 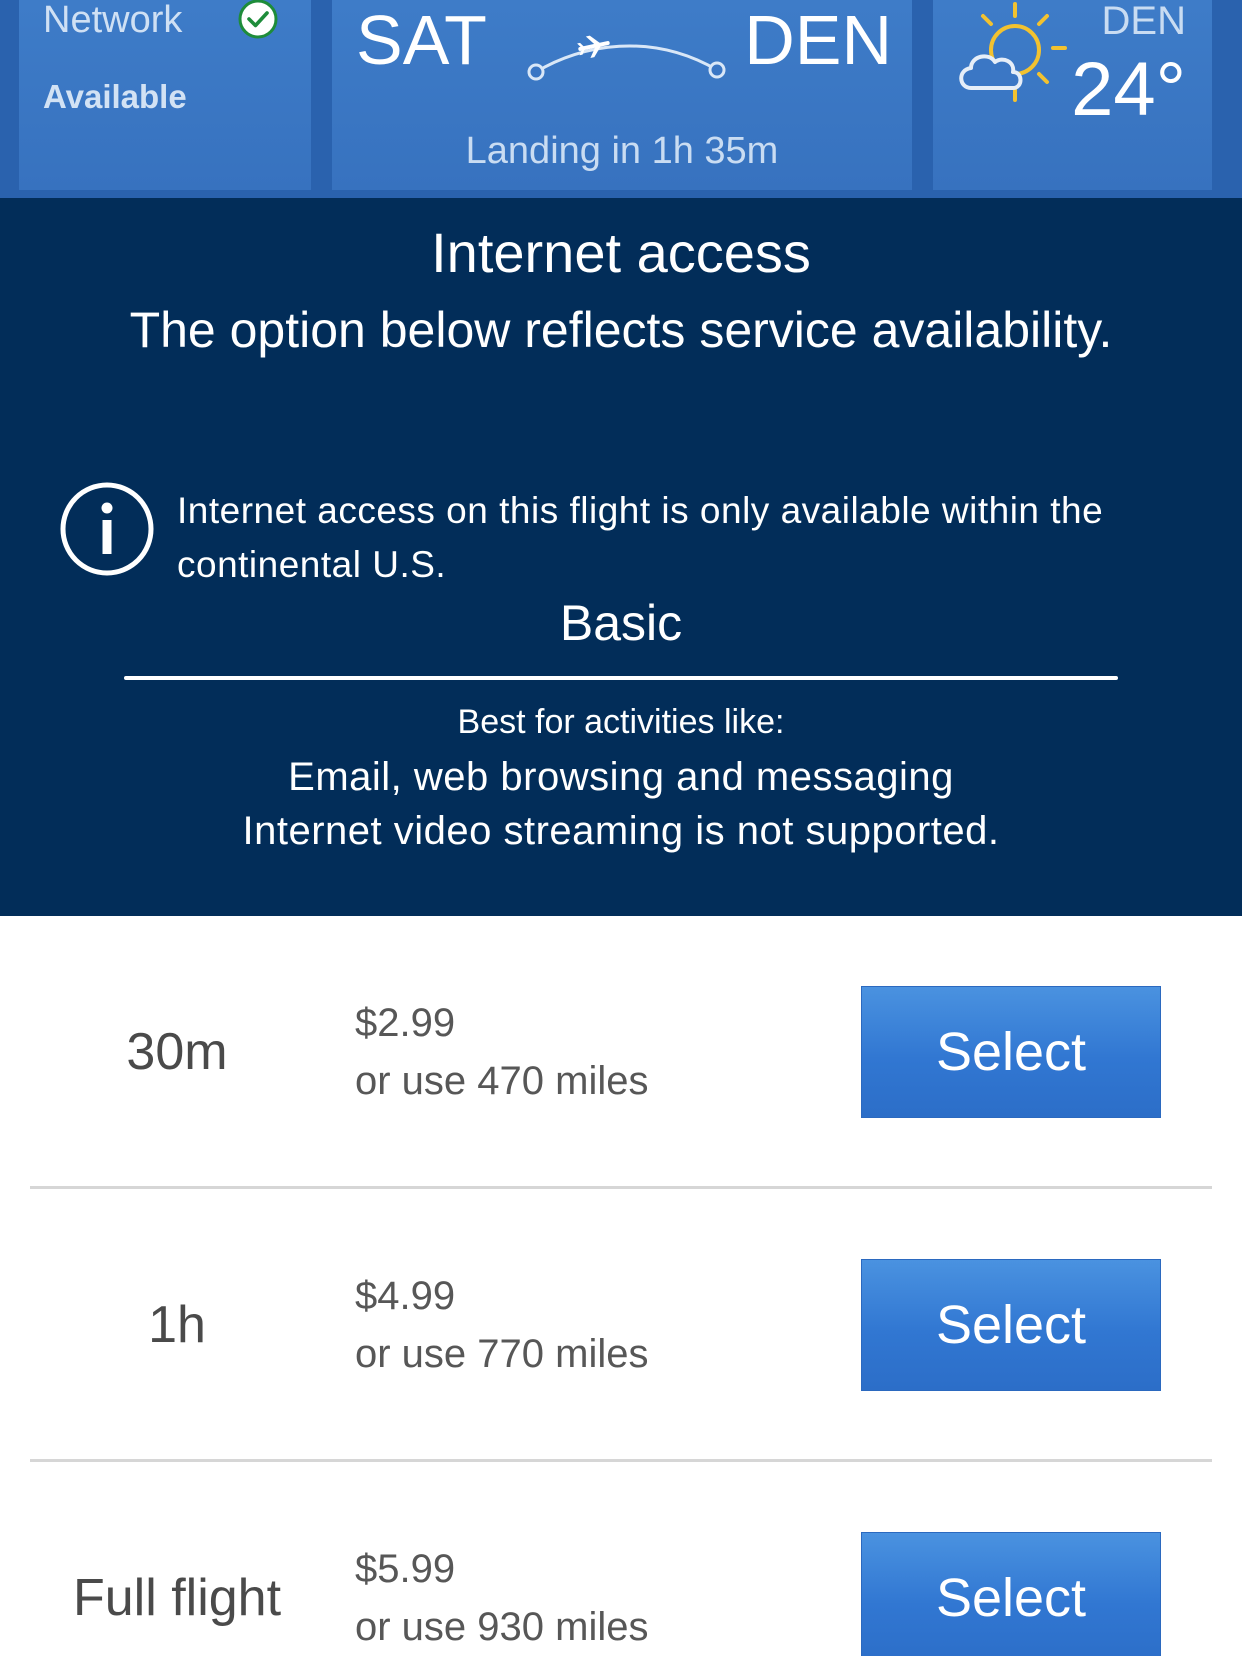 What do you see at coordinates (1143, 21) in the screenshot?
I see `weather-city: DEN` at bounding box center [1143, 21].